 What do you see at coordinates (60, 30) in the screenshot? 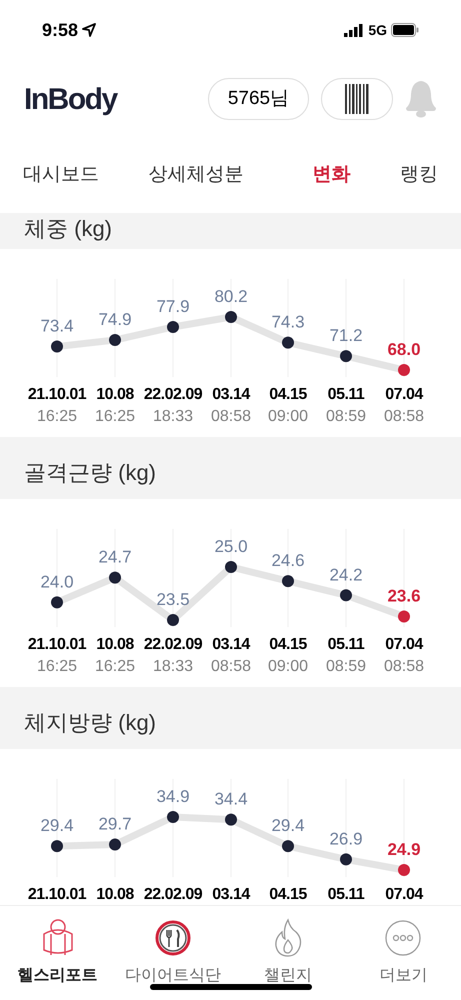
I see `status-time: 9:58` at bounding box center [60, 30].